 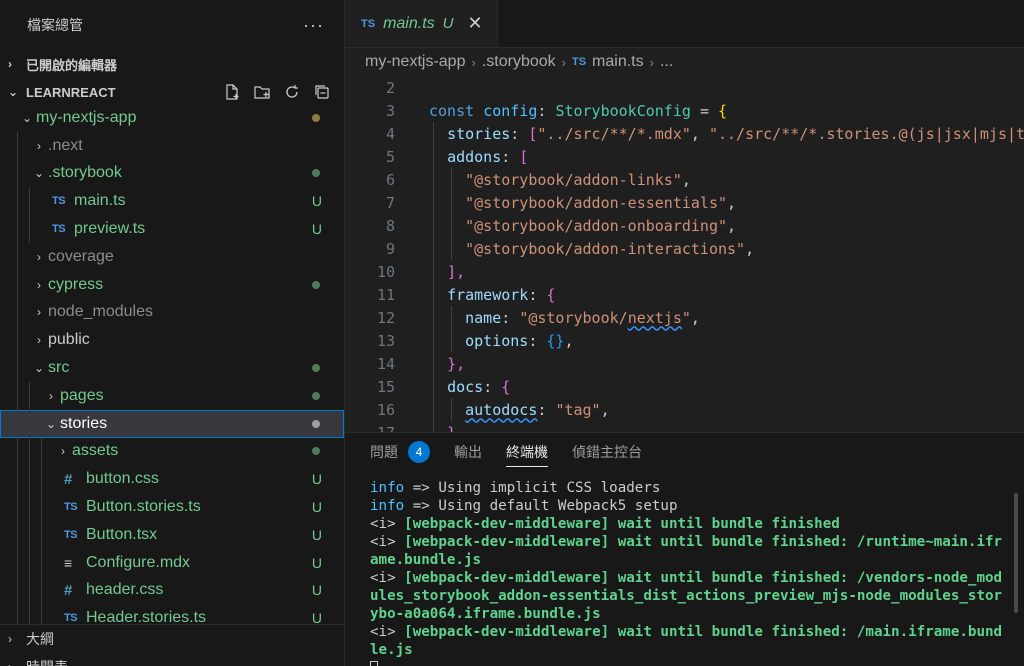 I want to click on tree-item: ≡ Configure.mdx U, so click(x=172, y=562).